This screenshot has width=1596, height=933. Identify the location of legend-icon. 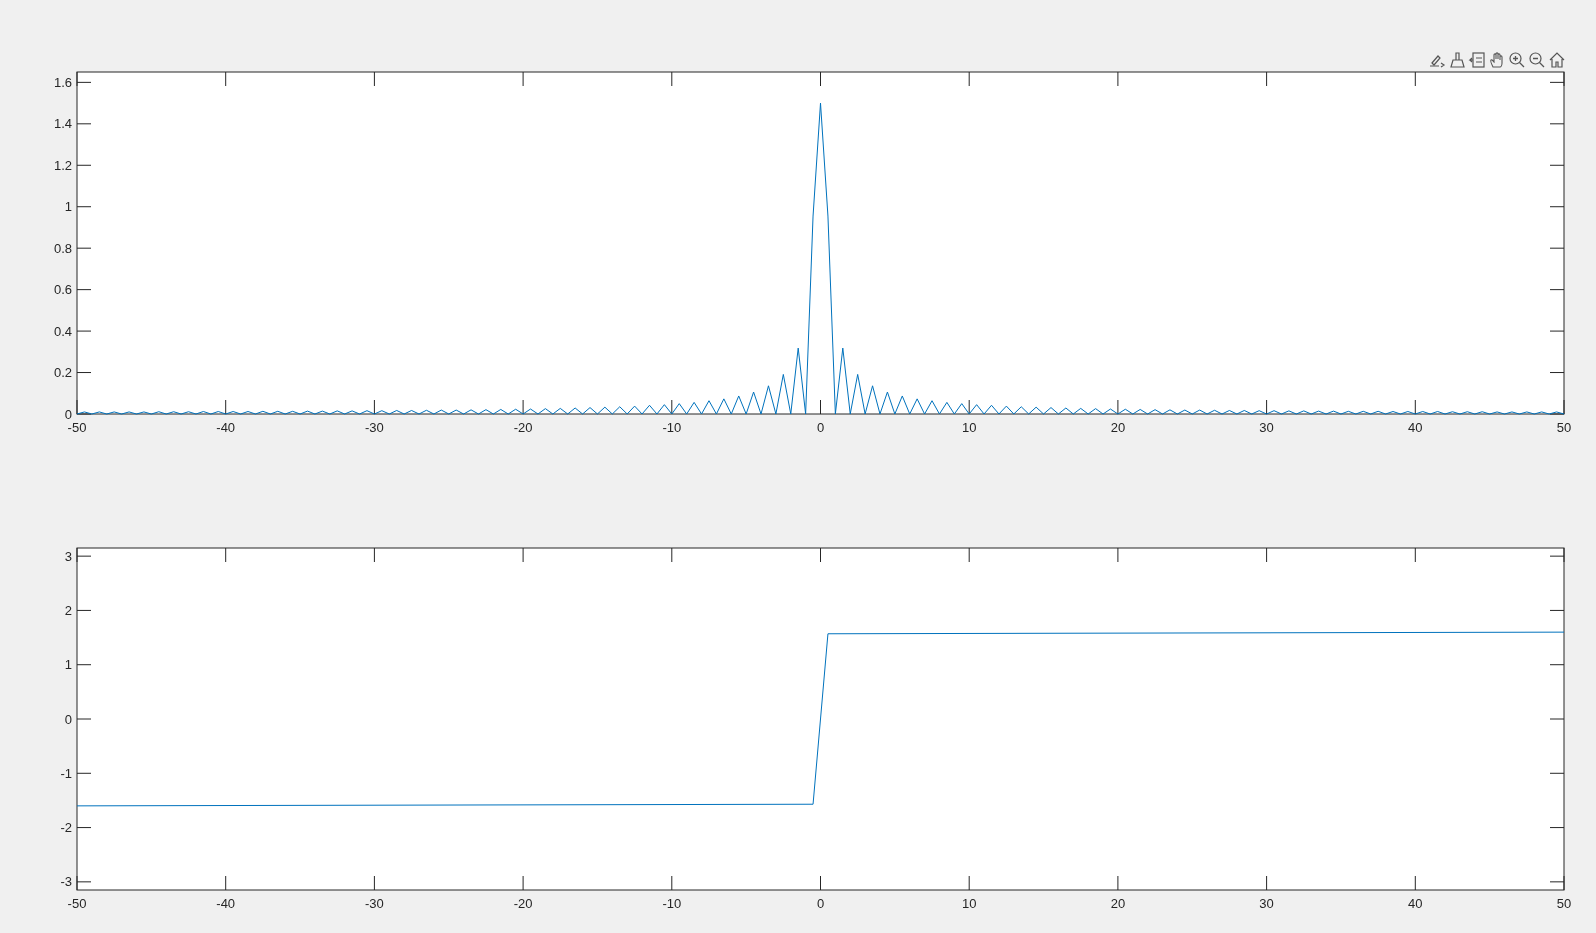
(1477, 60).